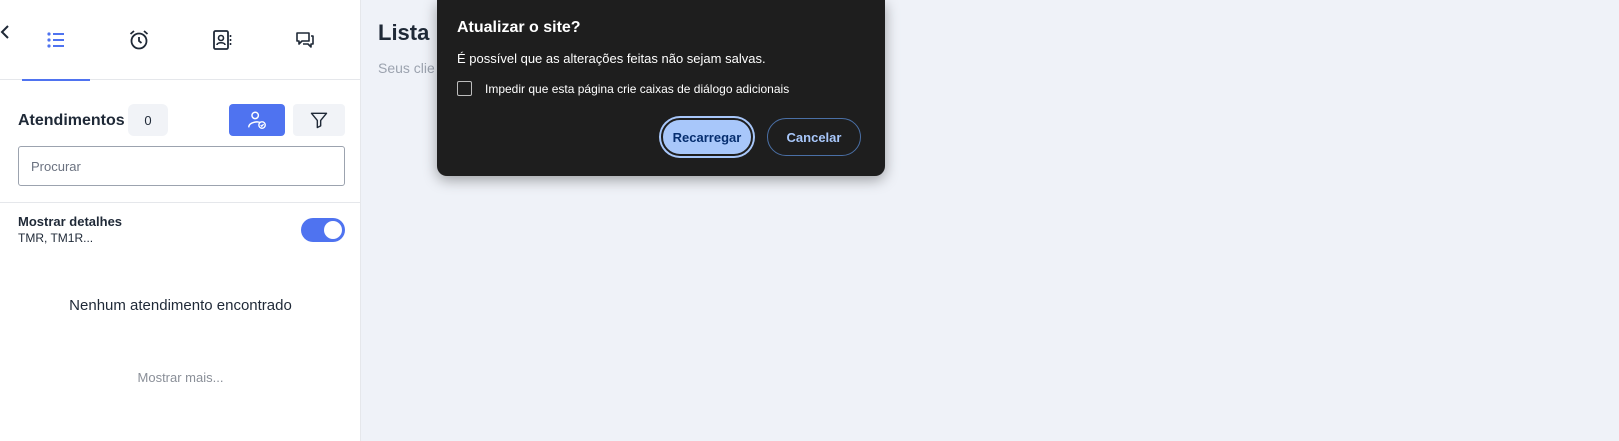 Image resolution: width=1619 pixels, height=441 pixels. I want to click on section-title: Atendimentos, so click(71, 120).